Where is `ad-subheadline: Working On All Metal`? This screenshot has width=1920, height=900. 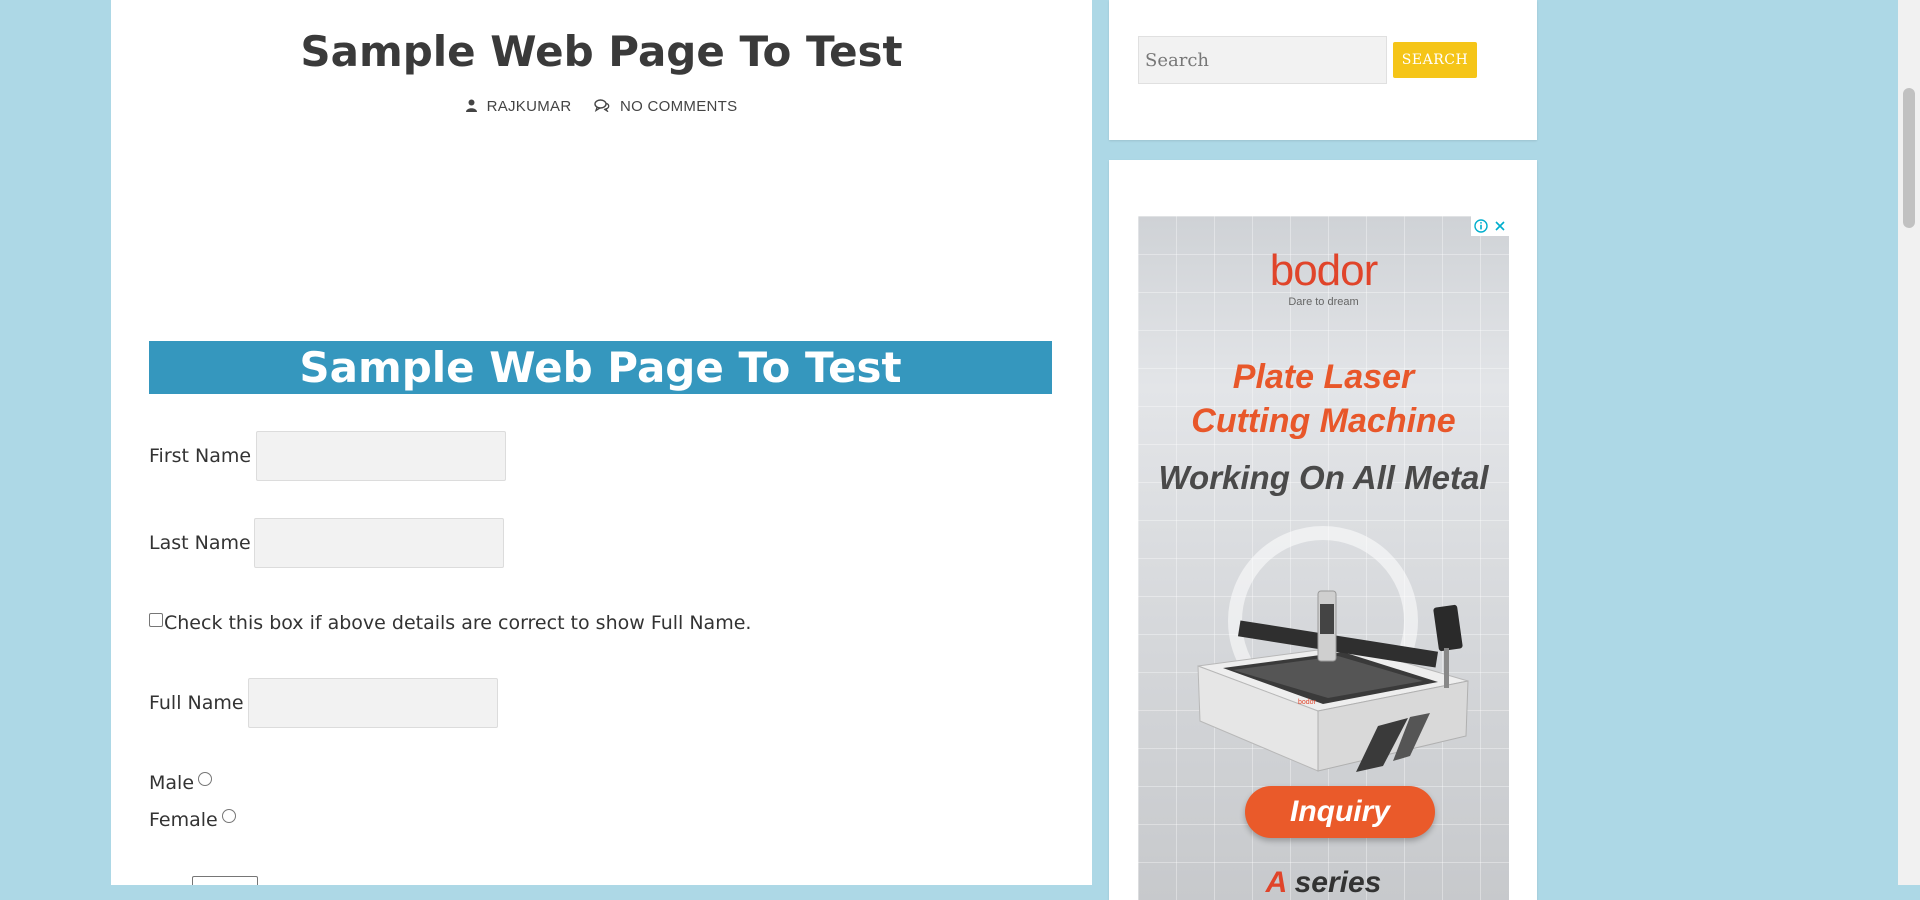 ad-subheadline: Working On All Metal is located at coordinates (1323, 477).